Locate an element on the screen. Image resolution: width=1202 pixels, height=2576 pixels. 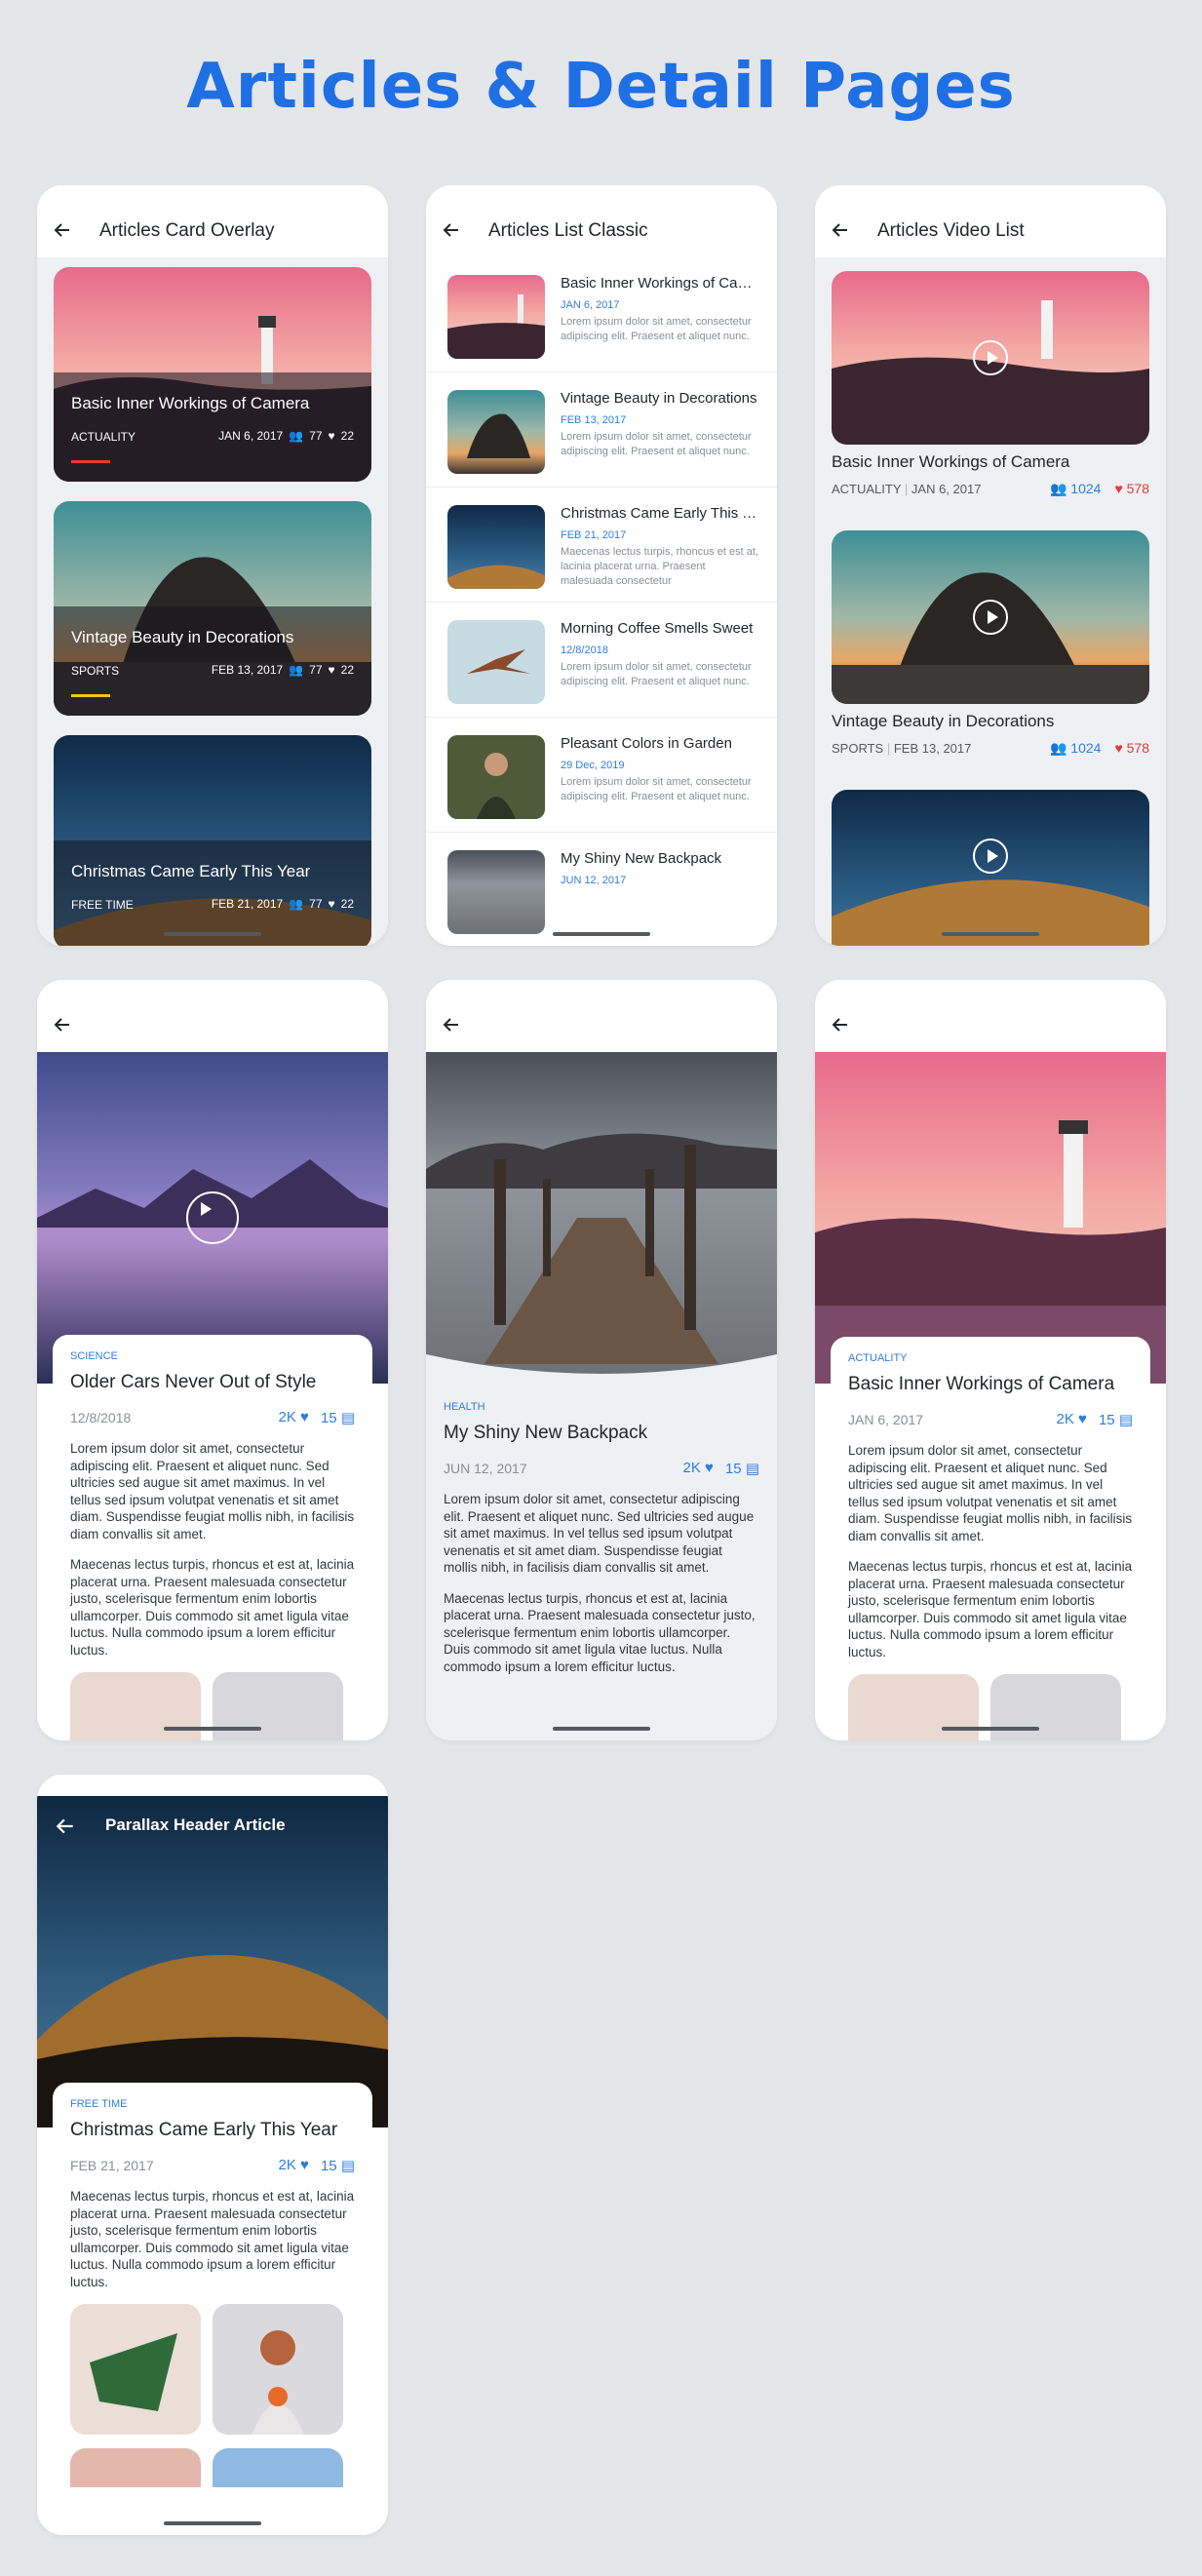
app-bar: Articles Video List is located at coordinates (990, 221).